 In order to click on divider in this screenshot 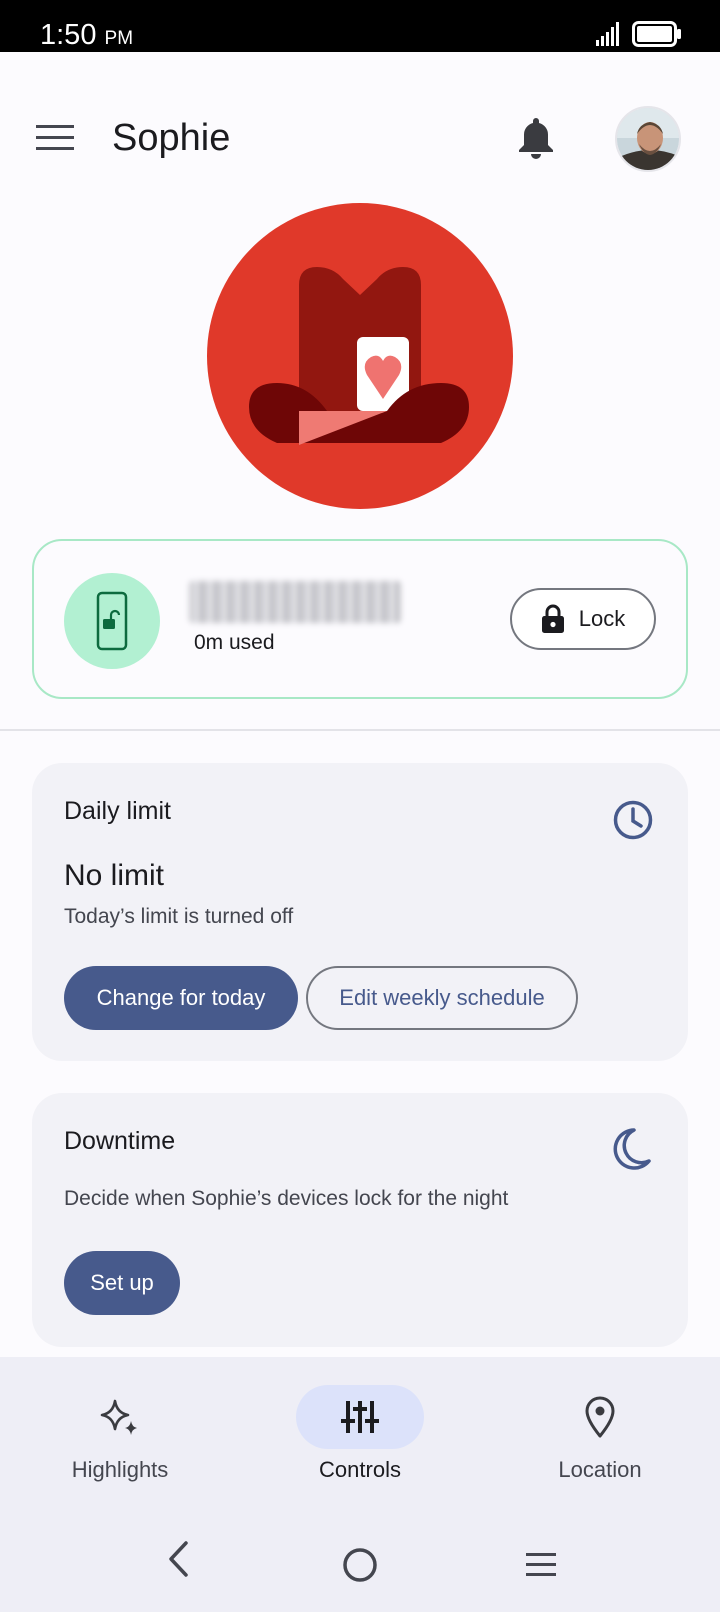, I will do `click(360, 730)`.